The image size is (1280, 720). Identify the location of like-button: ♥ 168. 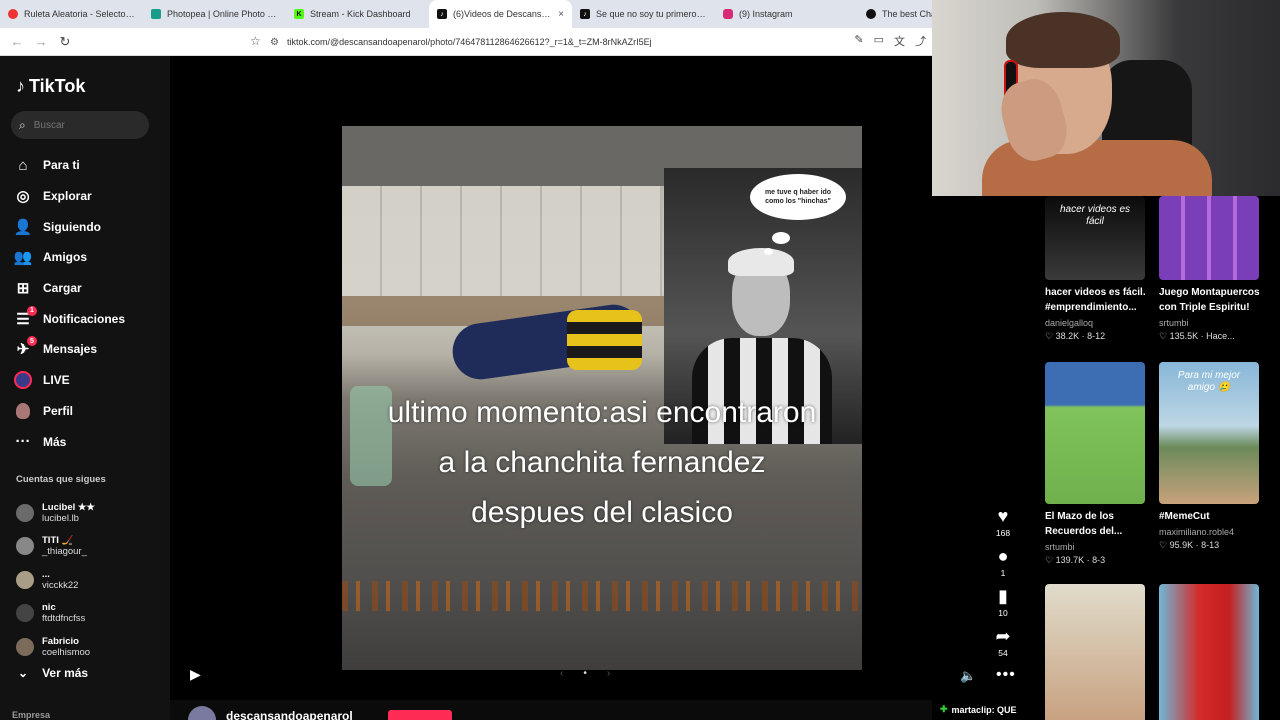
(1003, 522).